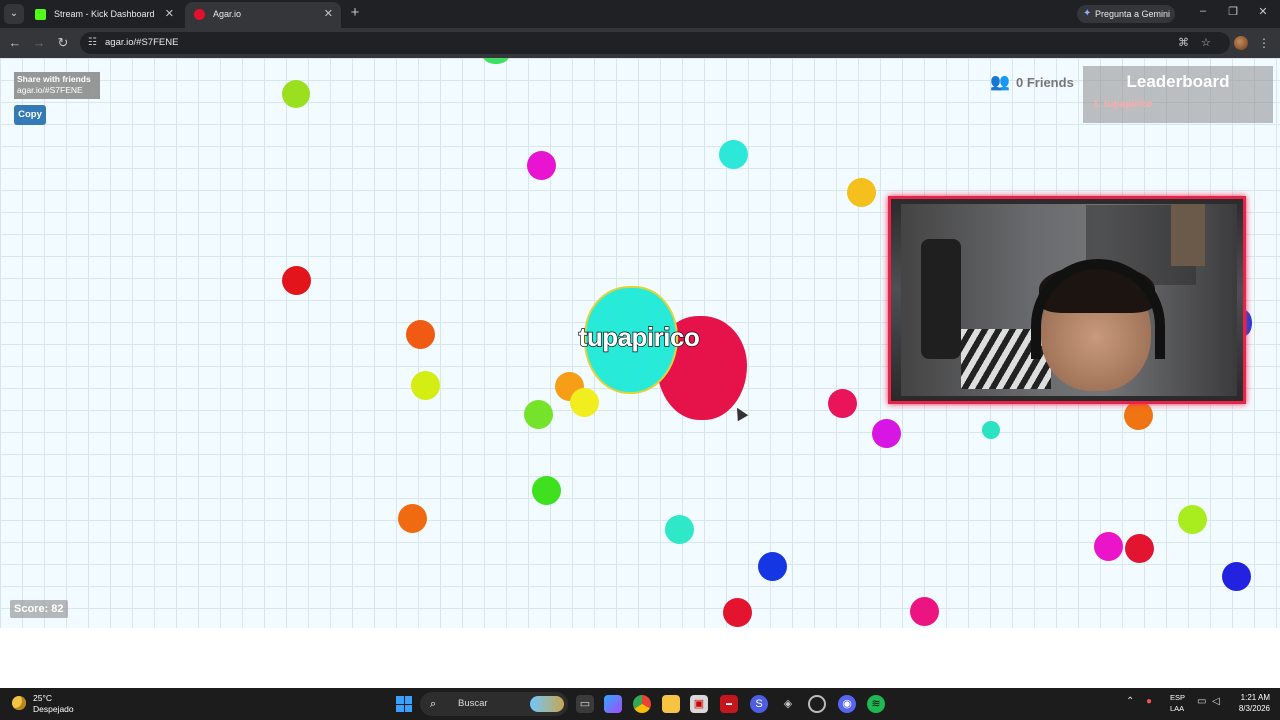 This screenshot has width=1280, height=720. What do you see at coordinates (1177, 709) in the screenshot?
I see `keyboard-layout: LAA` at bounding box center [1177, 709].